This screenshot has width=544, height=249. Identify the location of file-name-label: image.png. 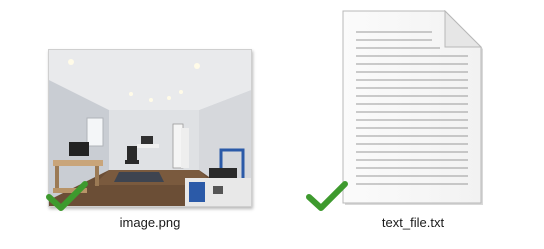
(150, 222).